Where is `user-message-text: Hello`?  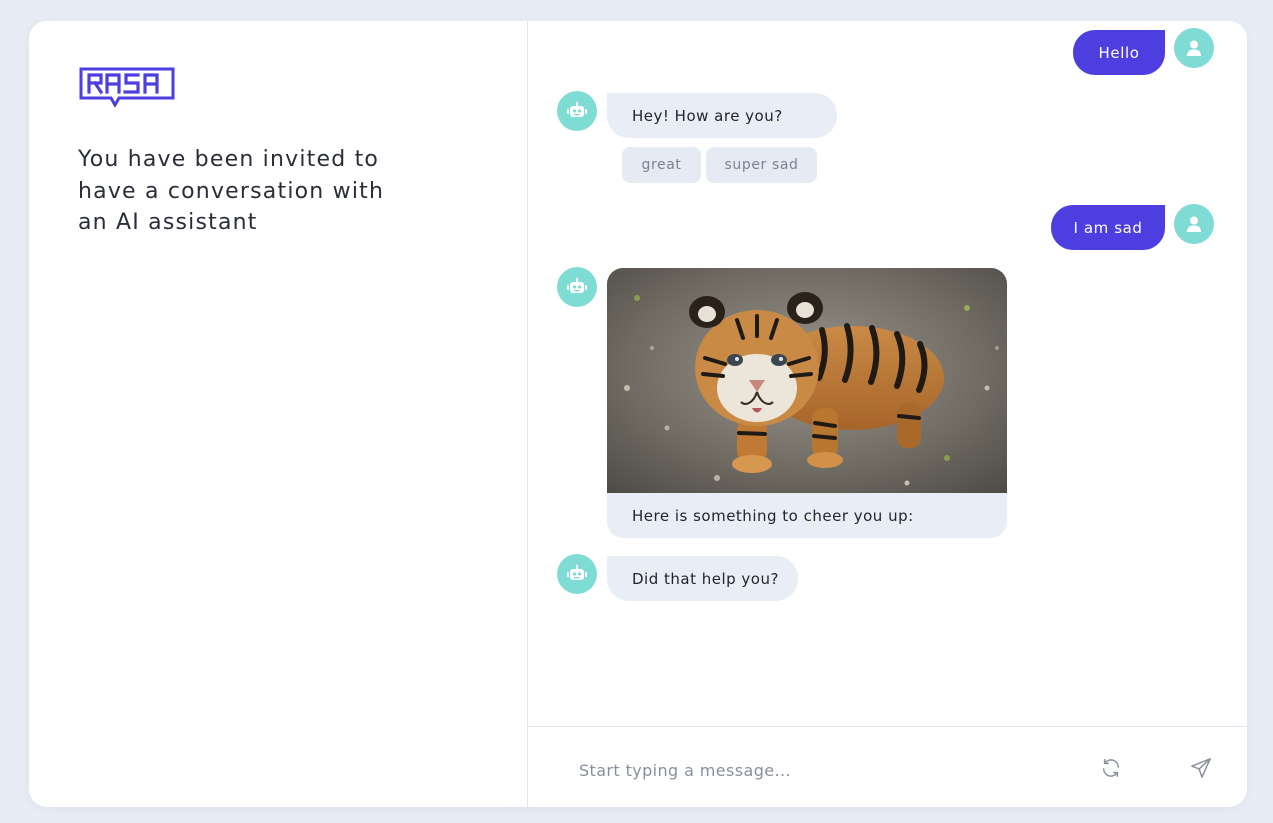
user-message-text: Hello is located at coordinates (1119, 52).